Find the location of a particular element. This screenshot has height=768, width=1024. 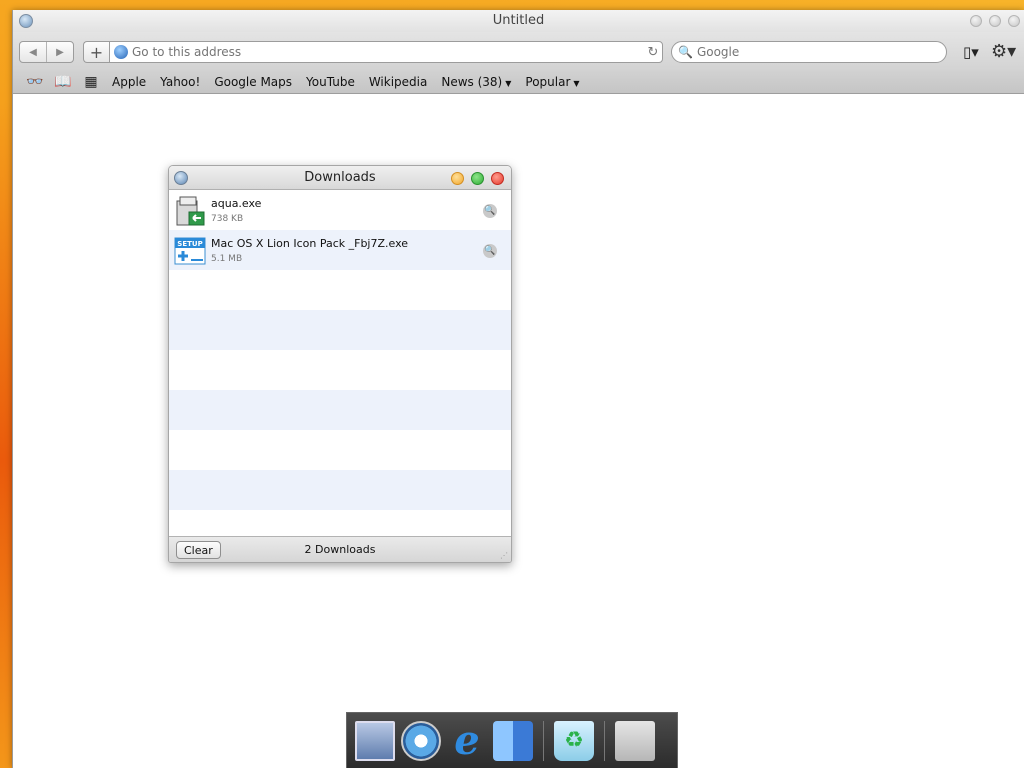

bookmark-youtube: YouTube is located at coordinates (330, 82).